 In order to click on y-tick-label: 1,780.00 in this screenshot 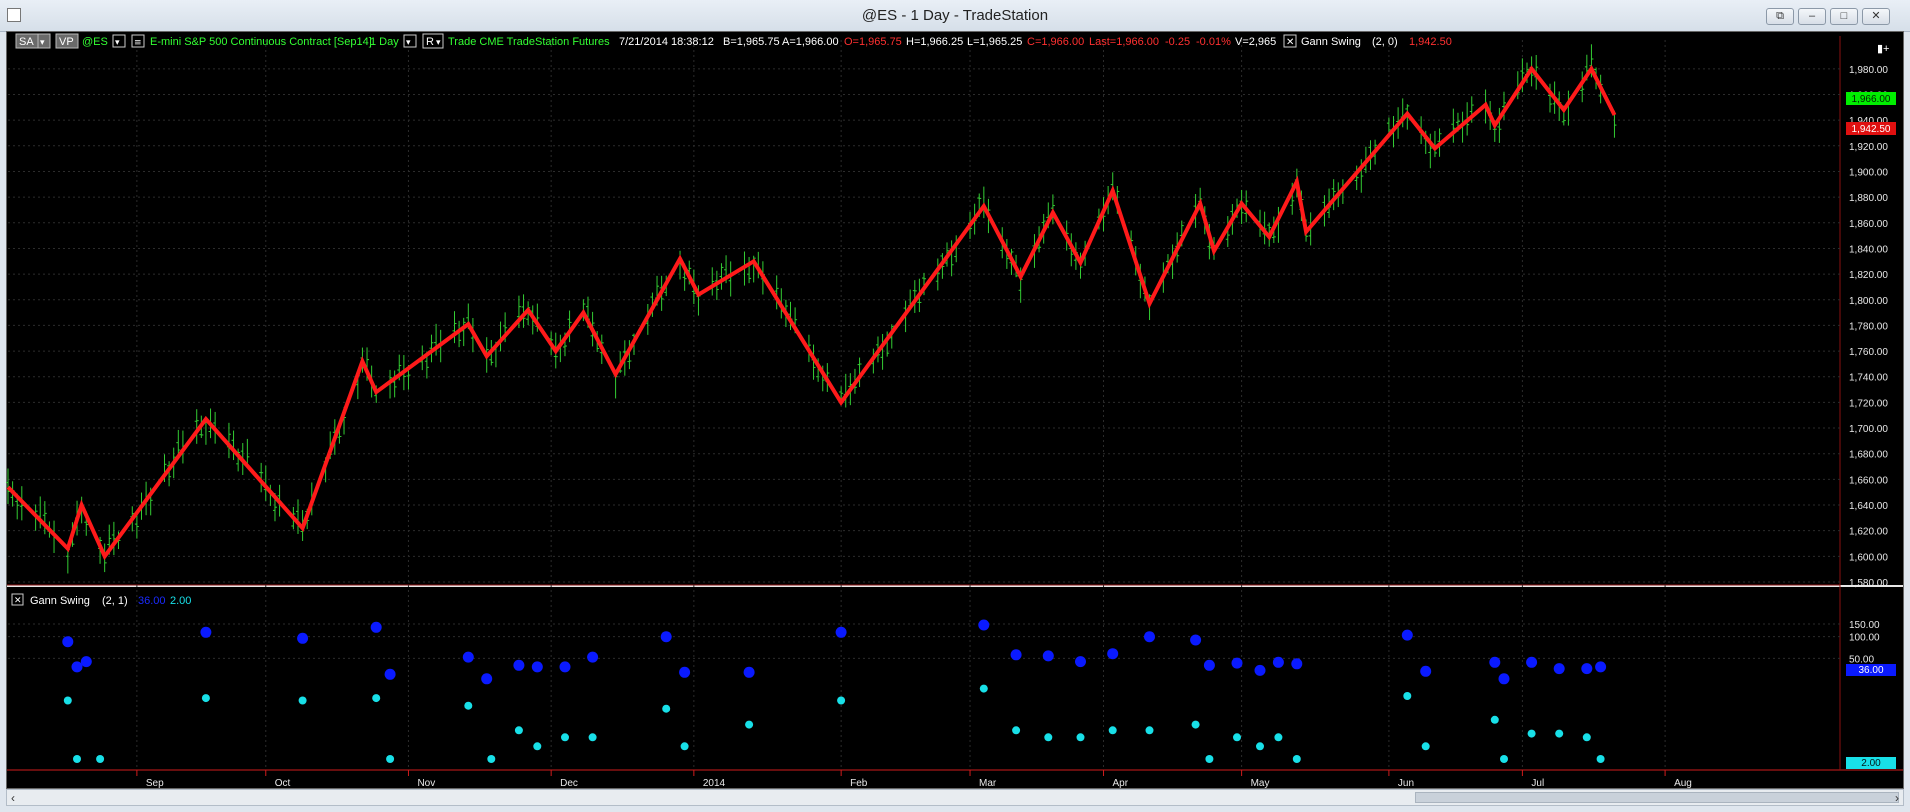, I will do `click(1868, 326)`.